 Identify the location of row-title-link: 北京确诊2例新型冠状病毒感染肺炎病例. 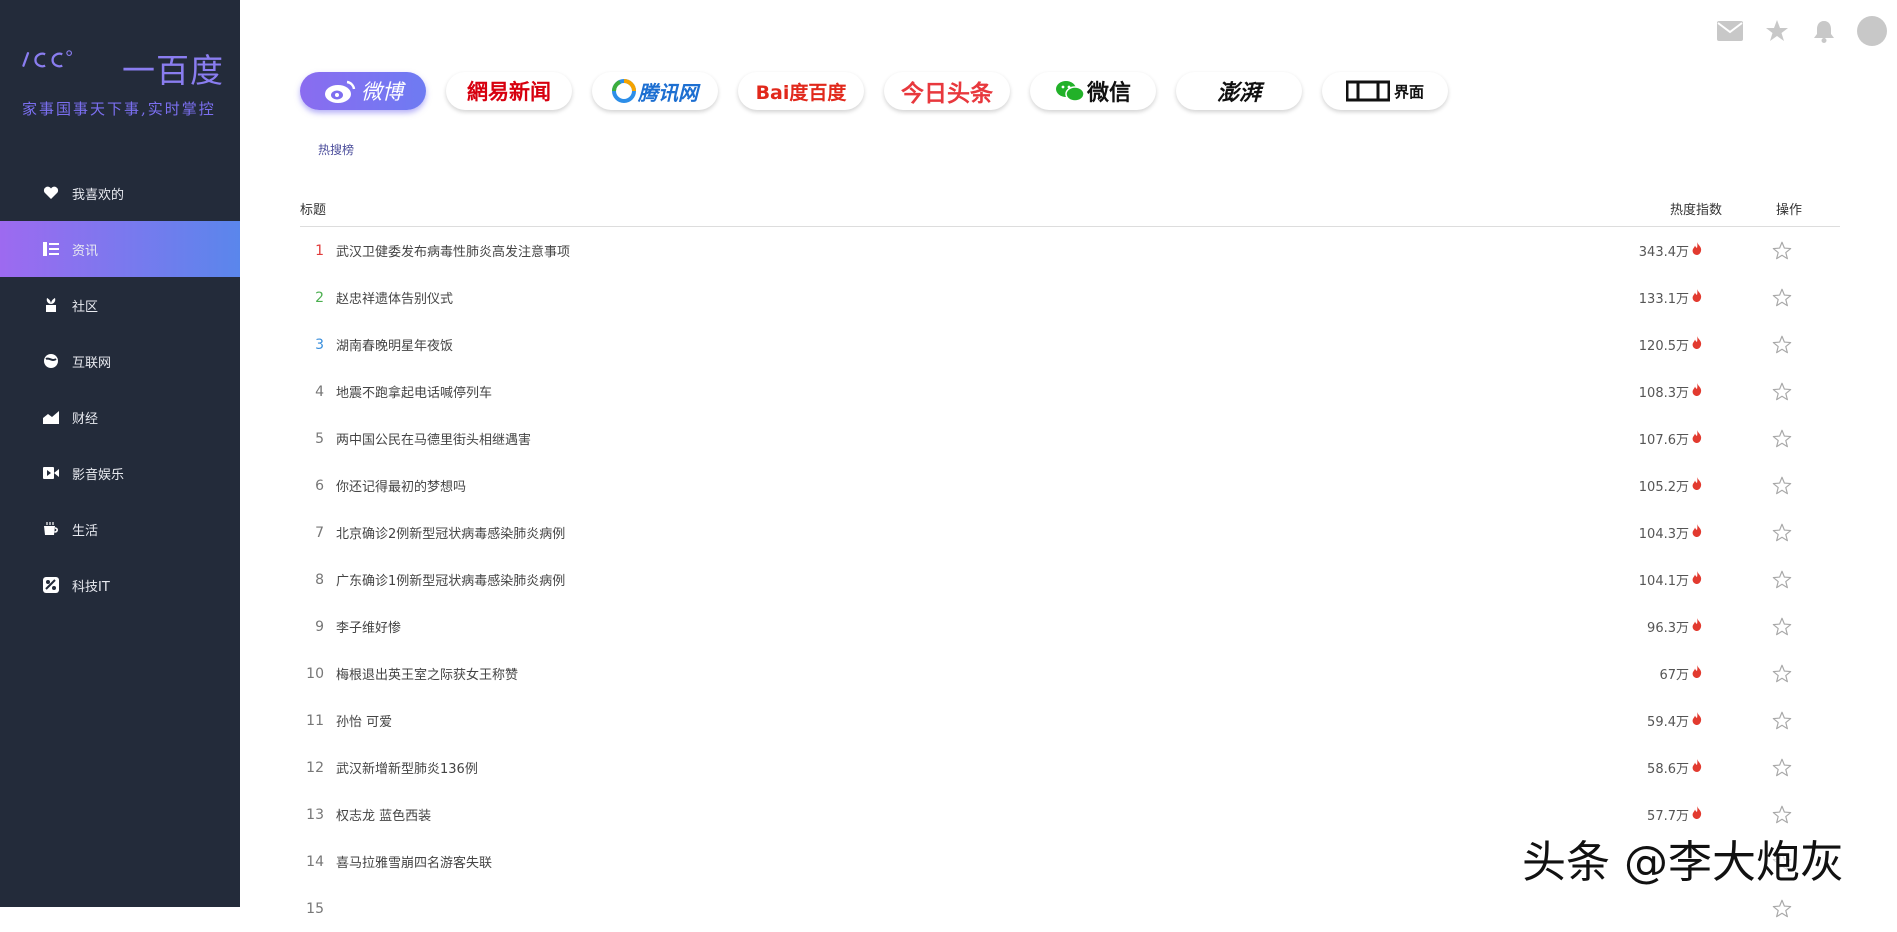
(964, 532).